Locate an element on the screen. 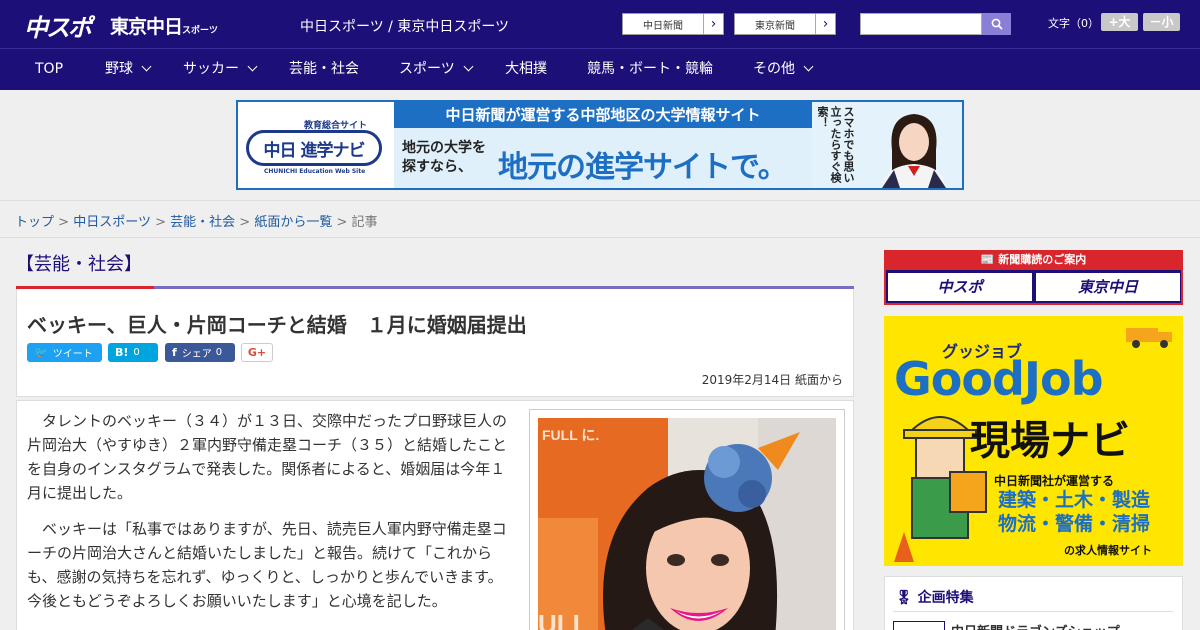 Image resolution: width=1200 pixels, height=630 pixels. tokyo-chunichi-logo-text: 東京中日 is located at coordinates (146, 27).